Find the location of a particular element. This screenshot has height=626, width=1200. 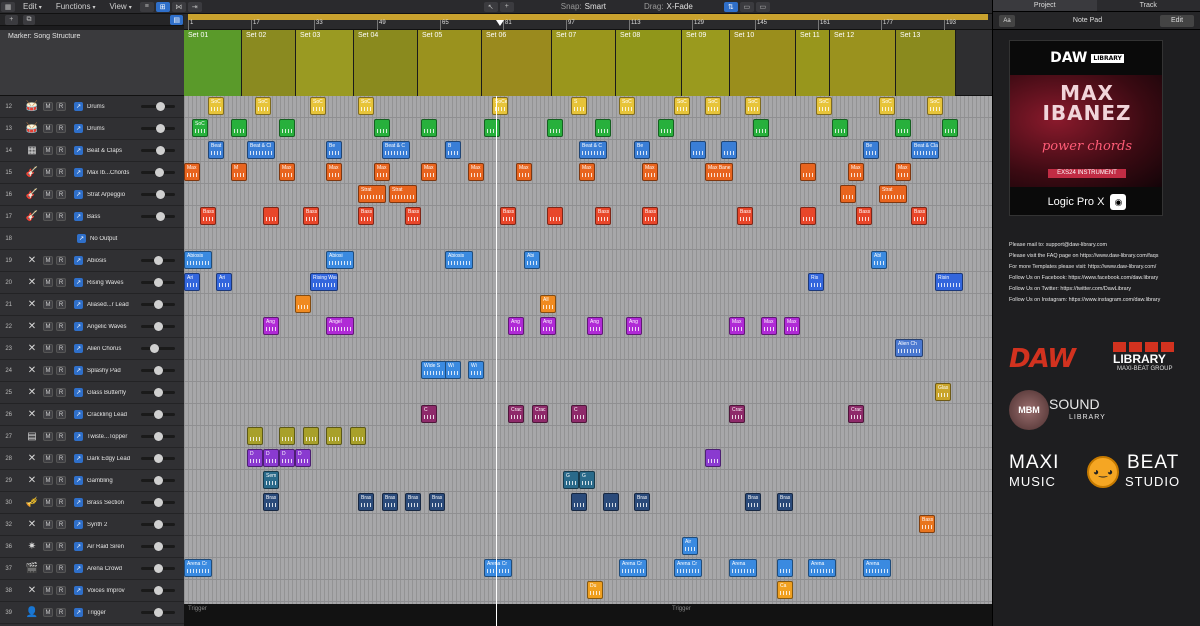

add-track-icon: + is located at coordinates (11, 19).